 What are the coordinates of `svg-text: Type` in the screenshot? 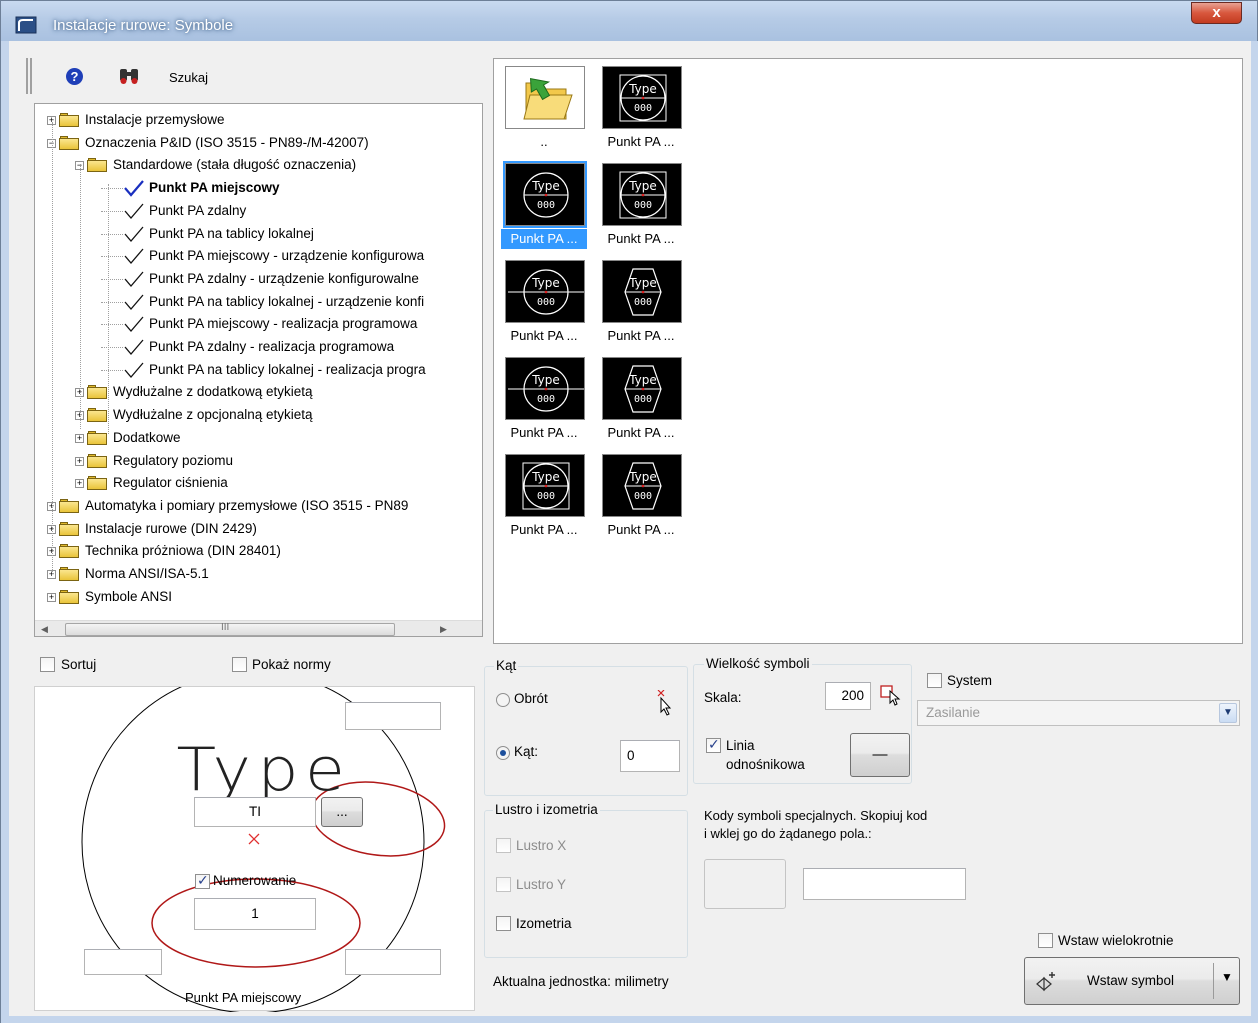 It's located at (545, 186).